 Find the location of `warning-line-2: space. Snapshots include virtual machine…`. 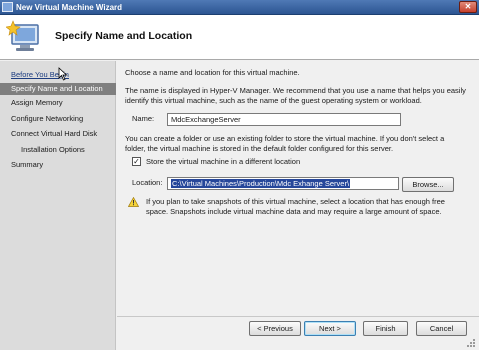

warning-line-2: space. Snapshots include virtual machine… is located at coordinates (294, 211).